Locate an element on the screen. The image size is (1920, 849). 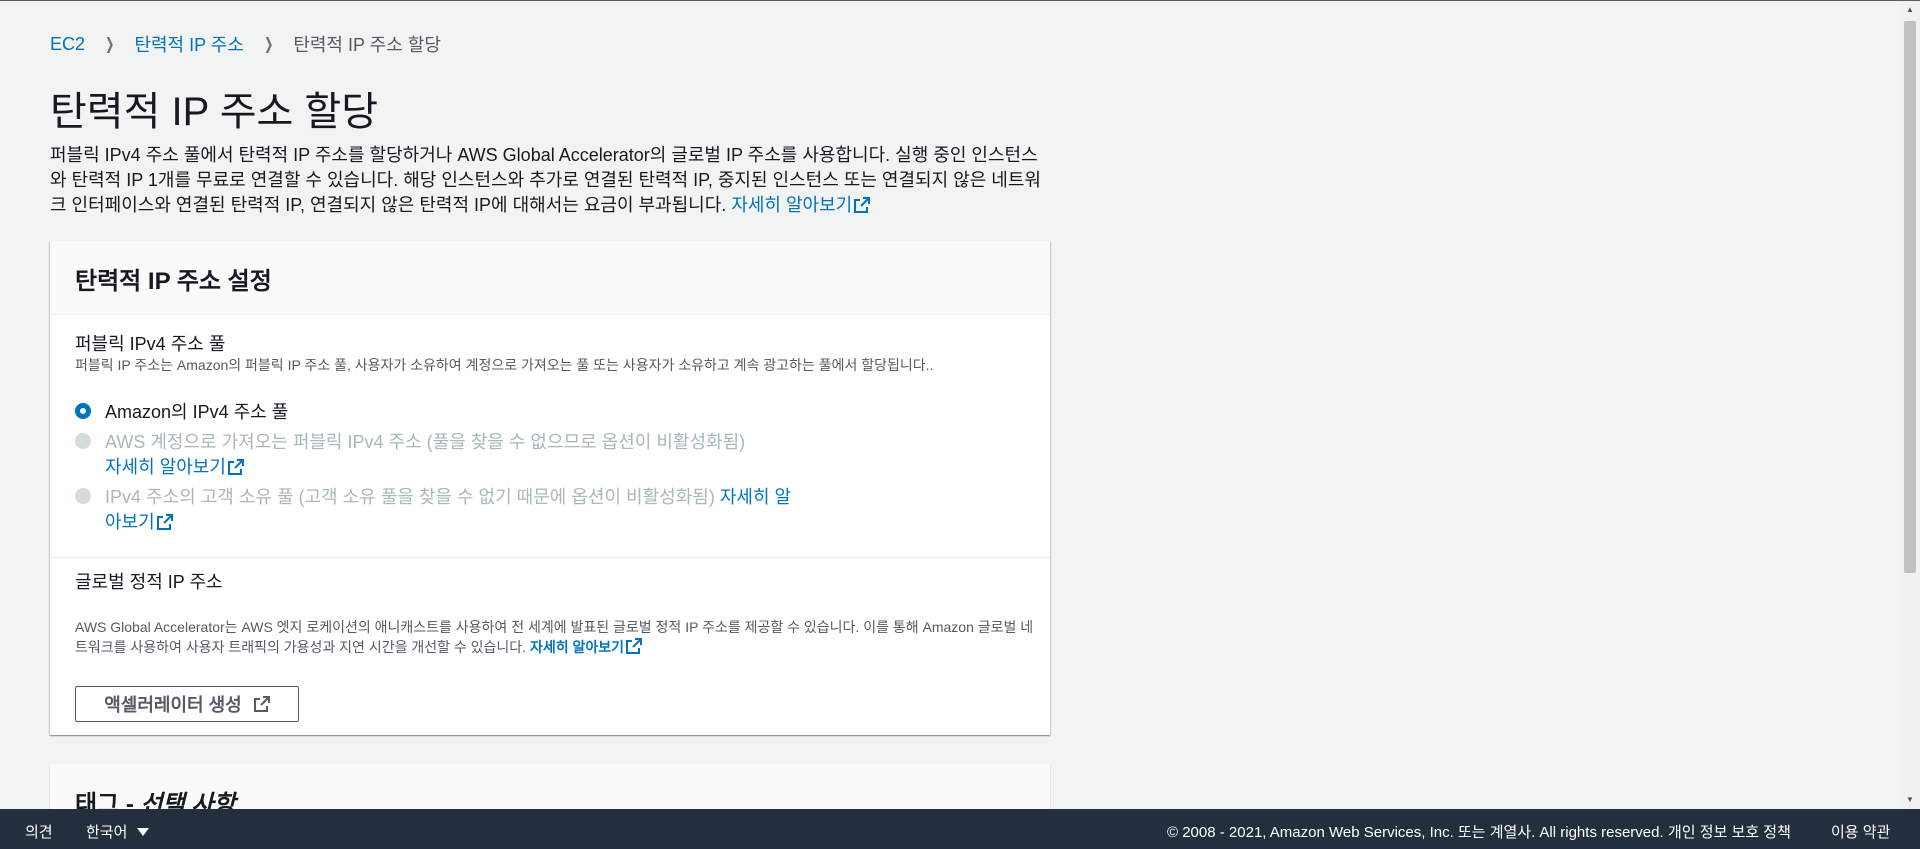
breadcrumb-current: 탄력적 IP 주소 할당 is located at coordinates (367, 45).